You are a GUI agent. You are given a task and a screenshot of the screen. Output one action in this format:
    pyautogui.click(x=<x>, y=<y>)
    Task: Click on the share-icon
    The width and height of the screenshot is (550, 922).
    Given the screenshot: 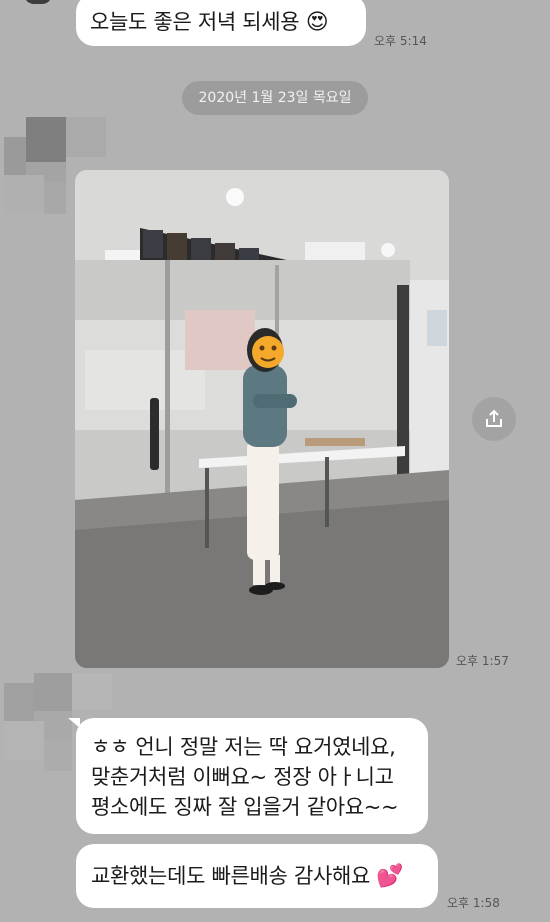 What is the action you would take?
    pyautogui.click(x=494, y=418)
    